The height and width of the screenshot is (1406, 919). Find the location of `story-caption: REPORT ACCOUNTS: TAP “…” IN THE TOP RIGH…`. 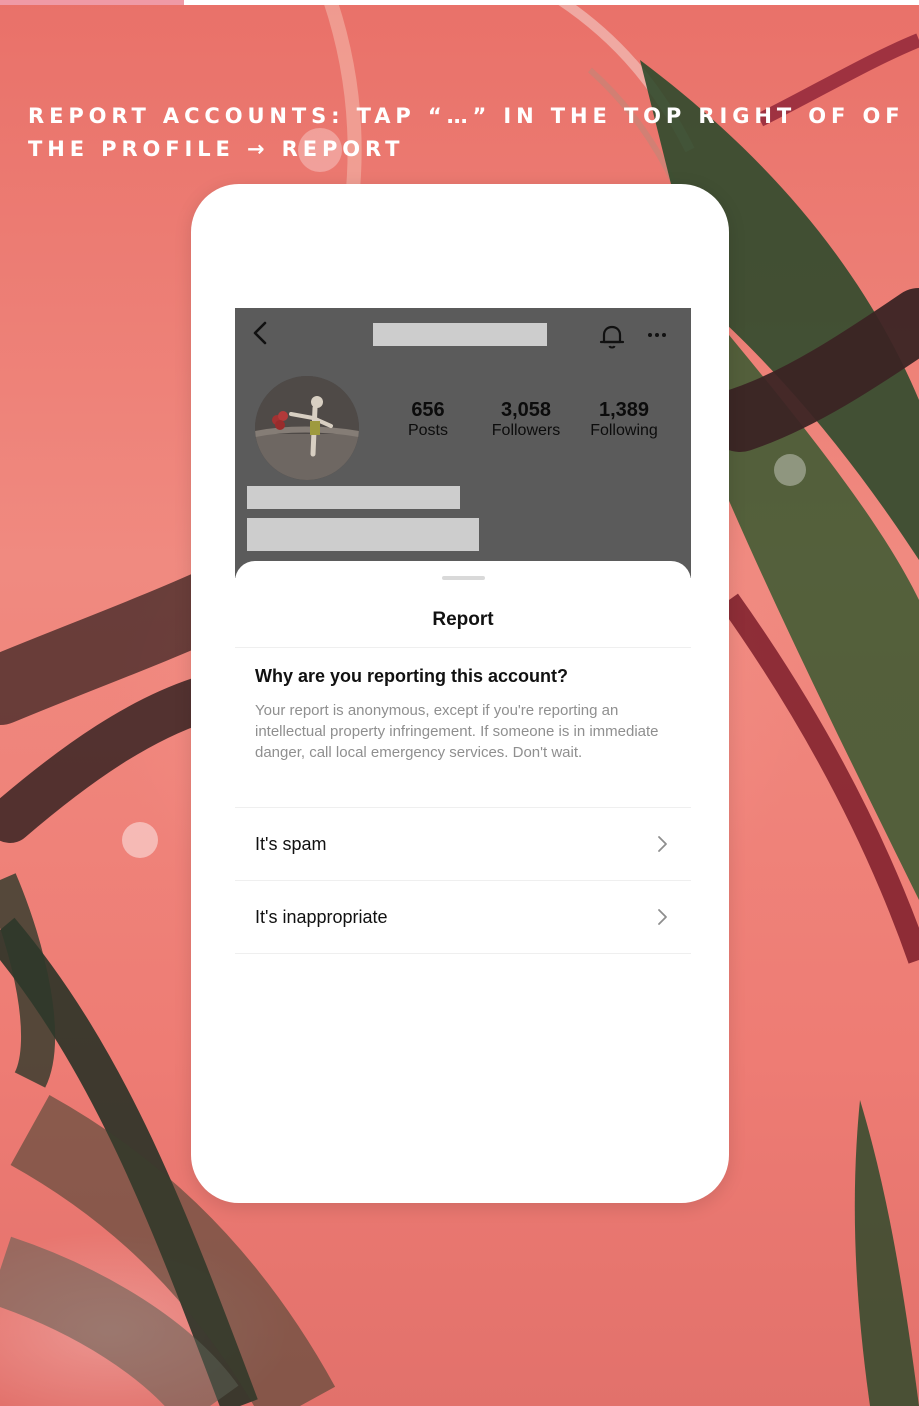

story-caption: REPORT ACCOUNTS: TAP “…” IN THE TOP RIGH… is located at coordinates (466, 132).